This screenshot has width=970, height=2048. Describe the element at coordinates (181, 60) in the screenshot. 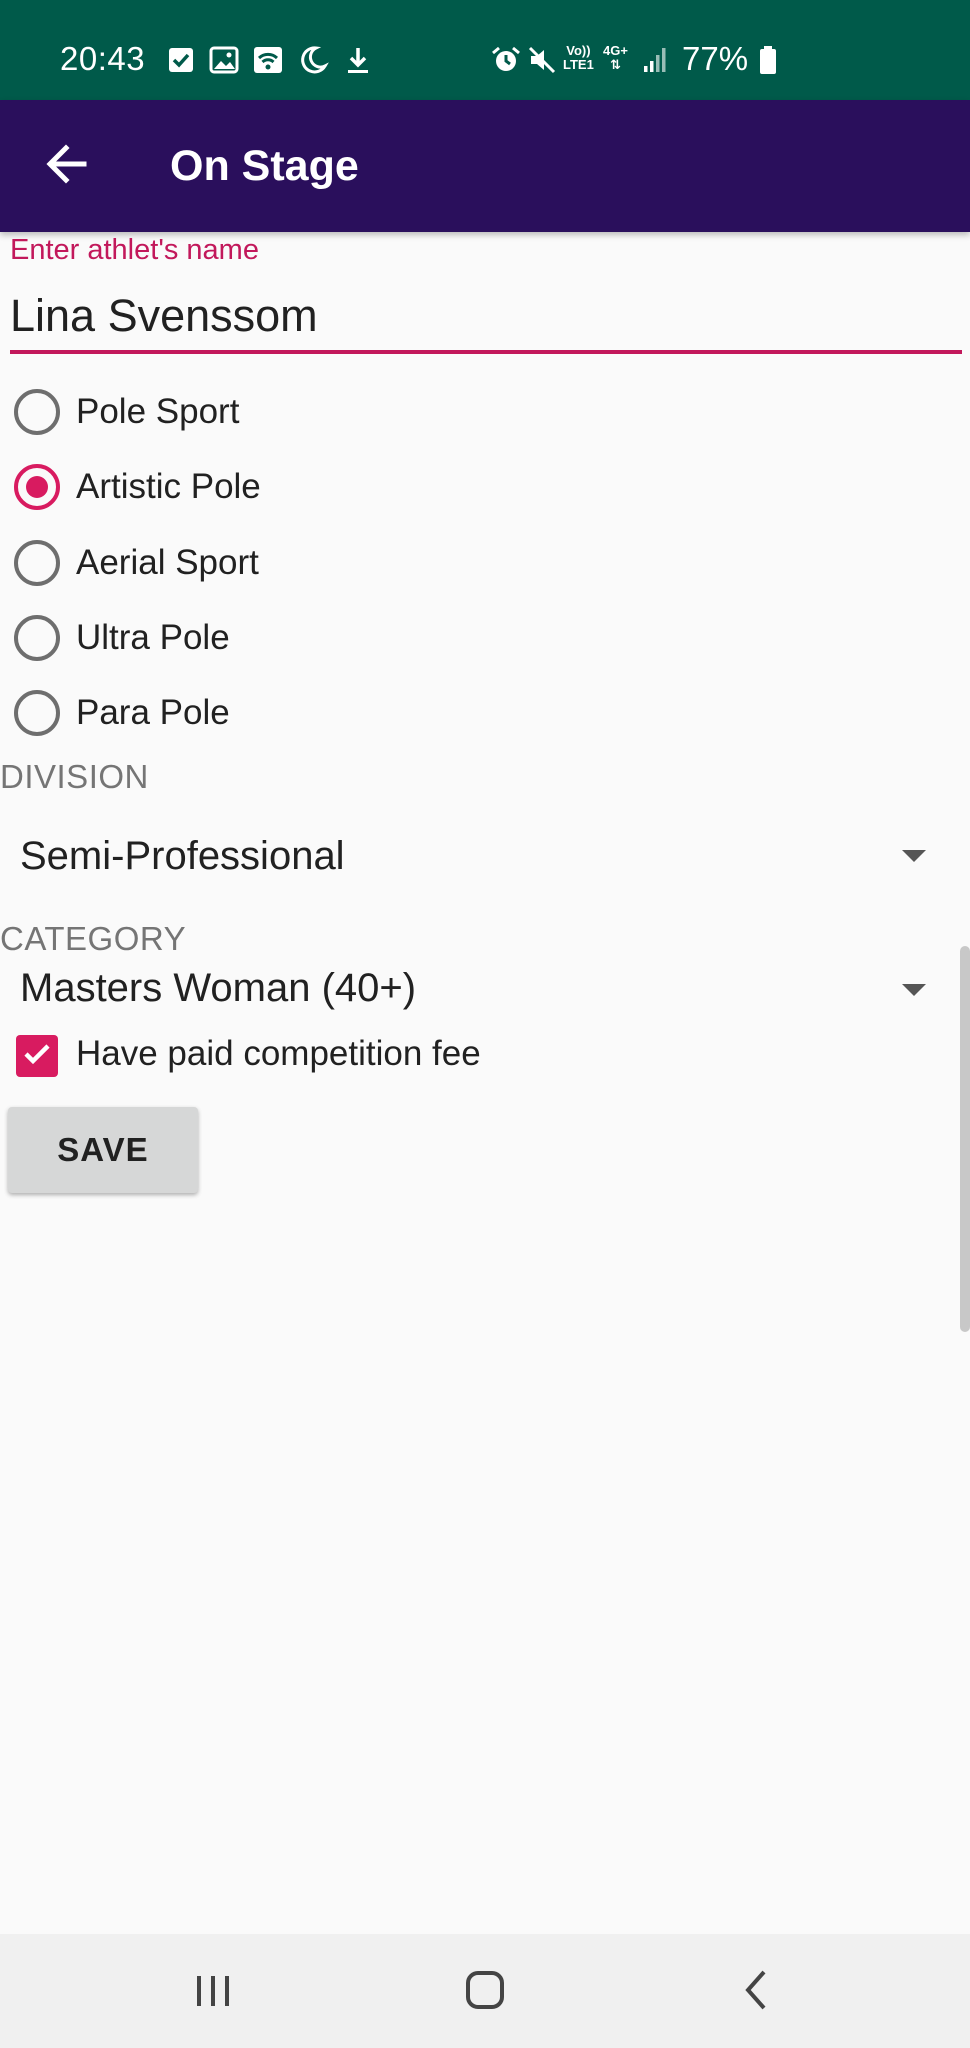

I see `checkbox-notification-icon` at that location.